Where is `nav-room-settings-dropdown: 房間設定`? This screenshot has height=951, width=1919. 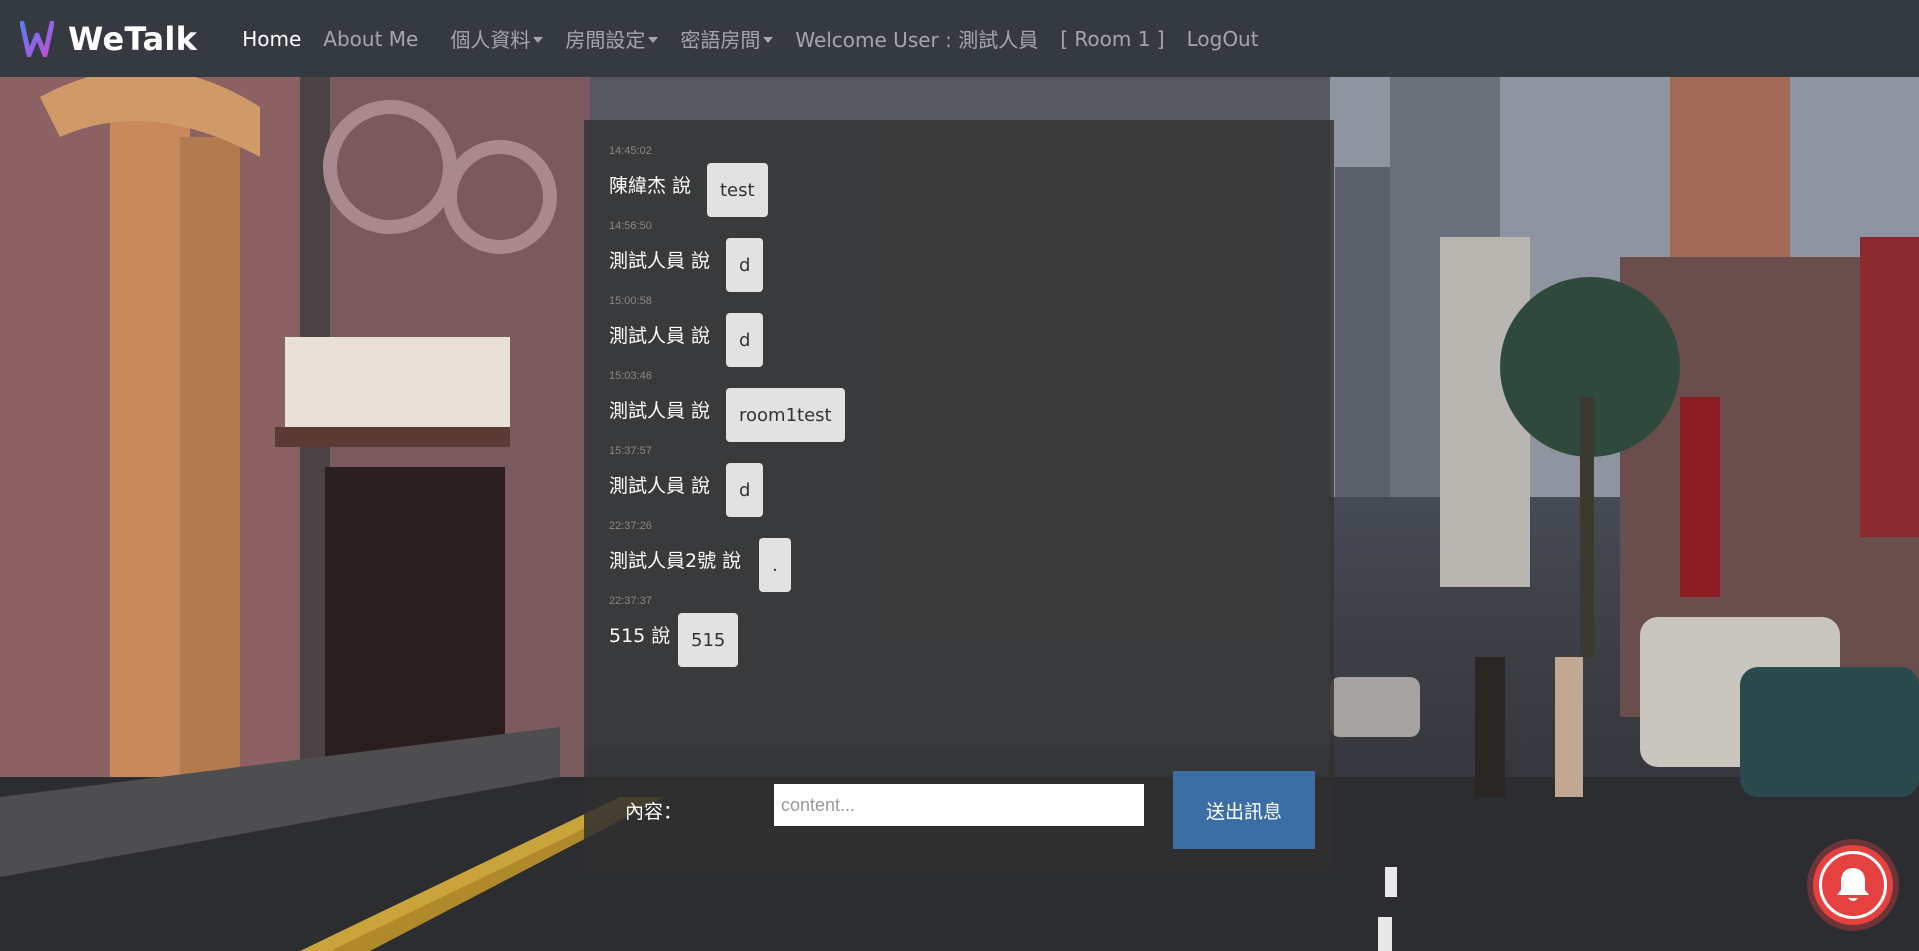 nav-room-settings-dropdown: 房間設定 is located at coordinates (611, 38).